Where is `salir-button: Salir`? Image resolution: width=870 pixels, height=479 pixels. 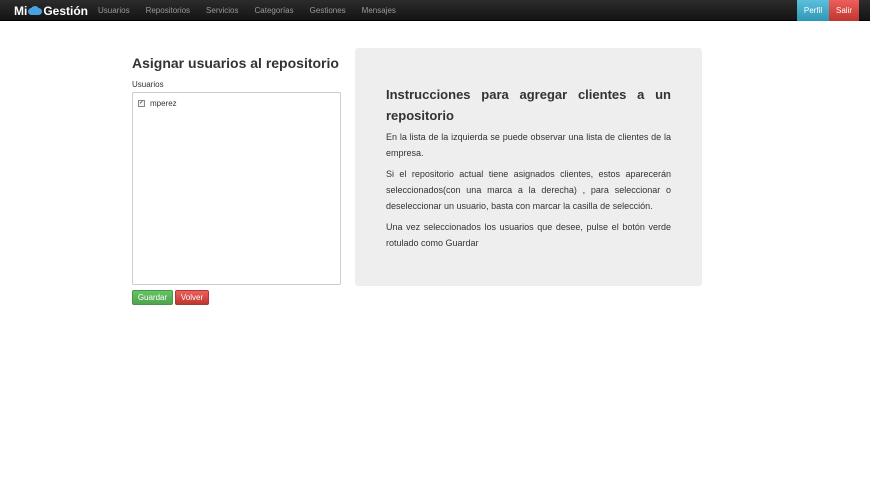 salir-button: Salir is located at coordinates (844, 10).